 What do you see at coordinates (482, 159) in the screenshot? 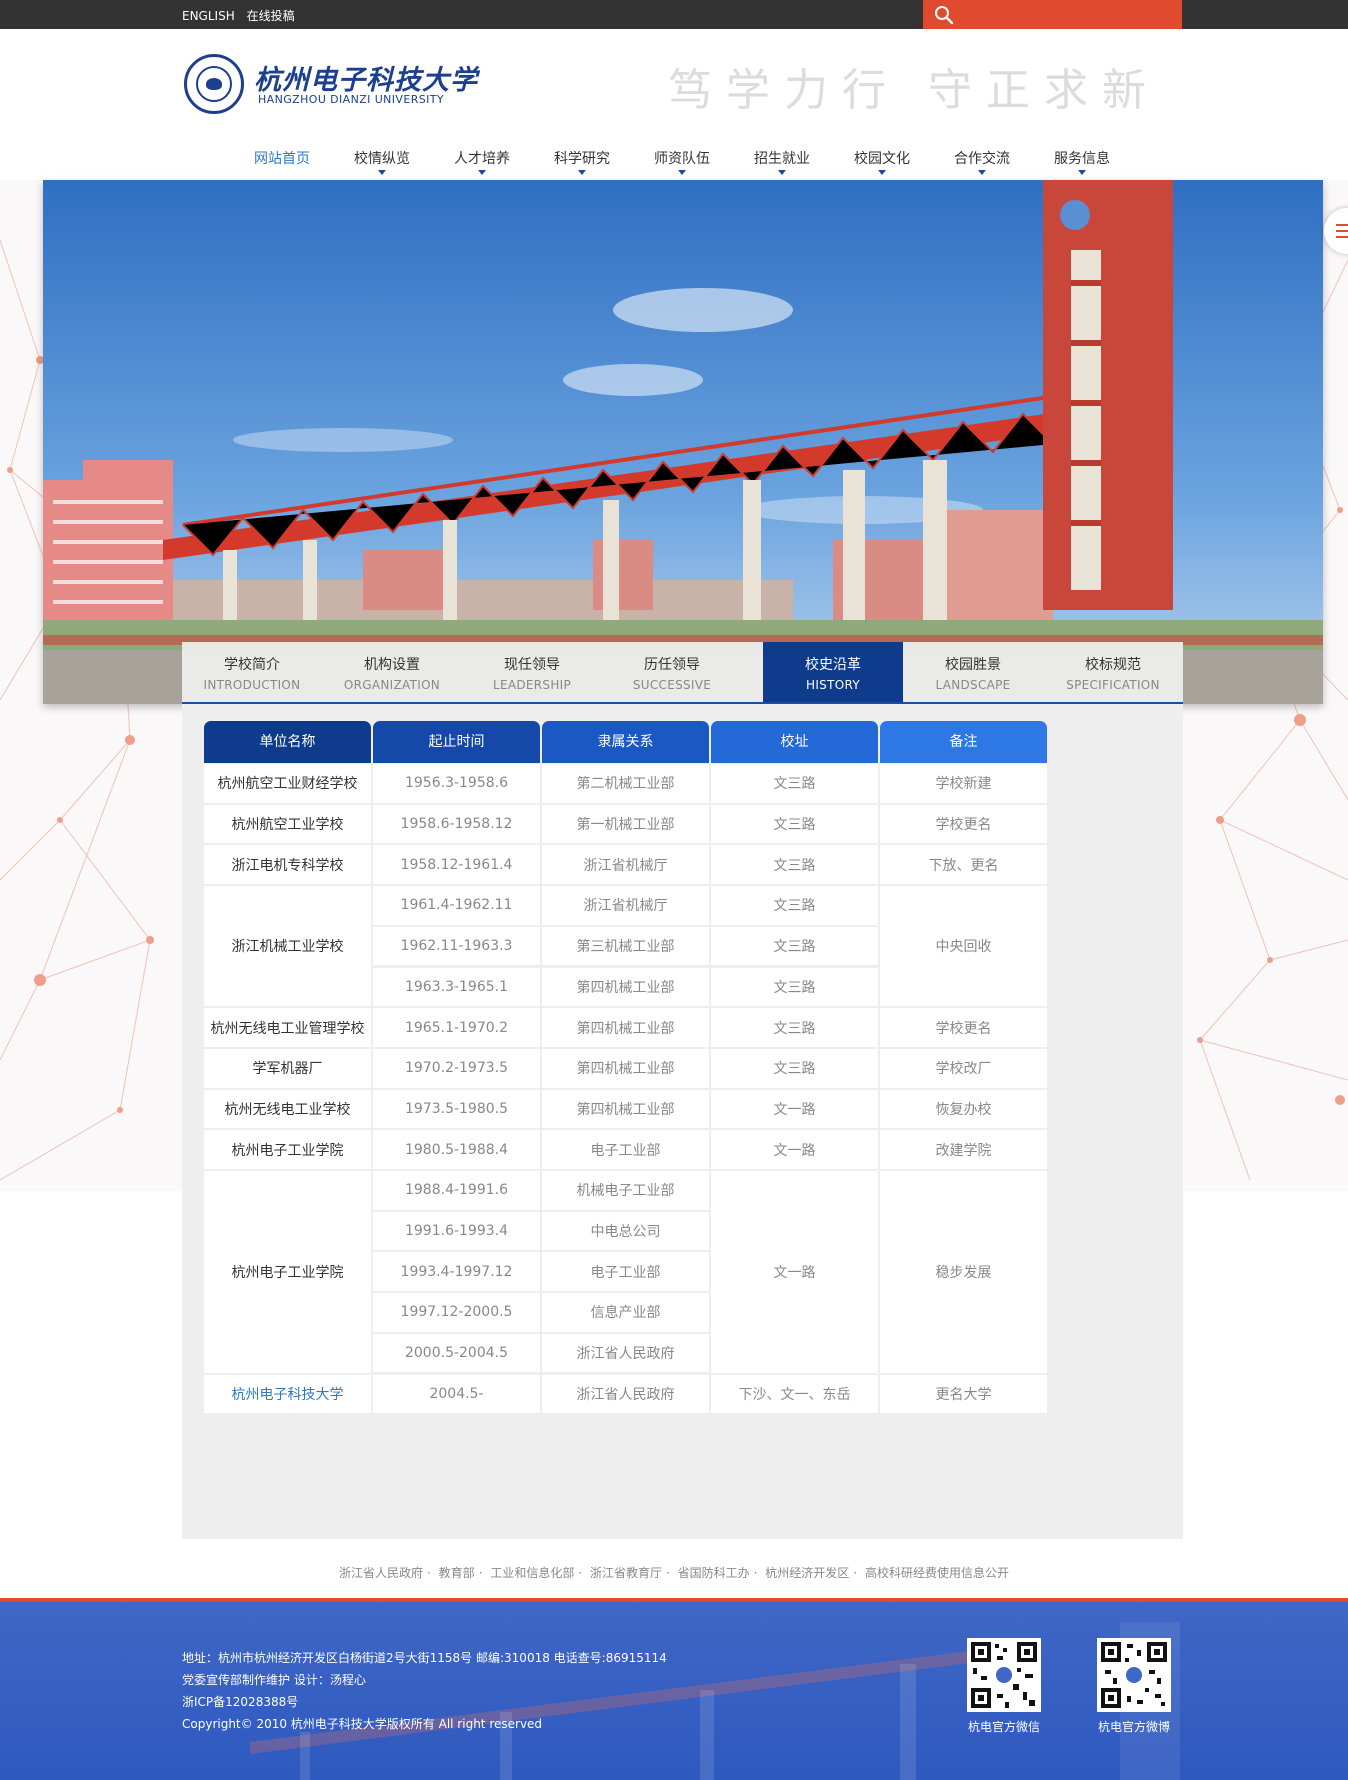
I see `nav-label: 人才培养` at bounding box center [482, 159].